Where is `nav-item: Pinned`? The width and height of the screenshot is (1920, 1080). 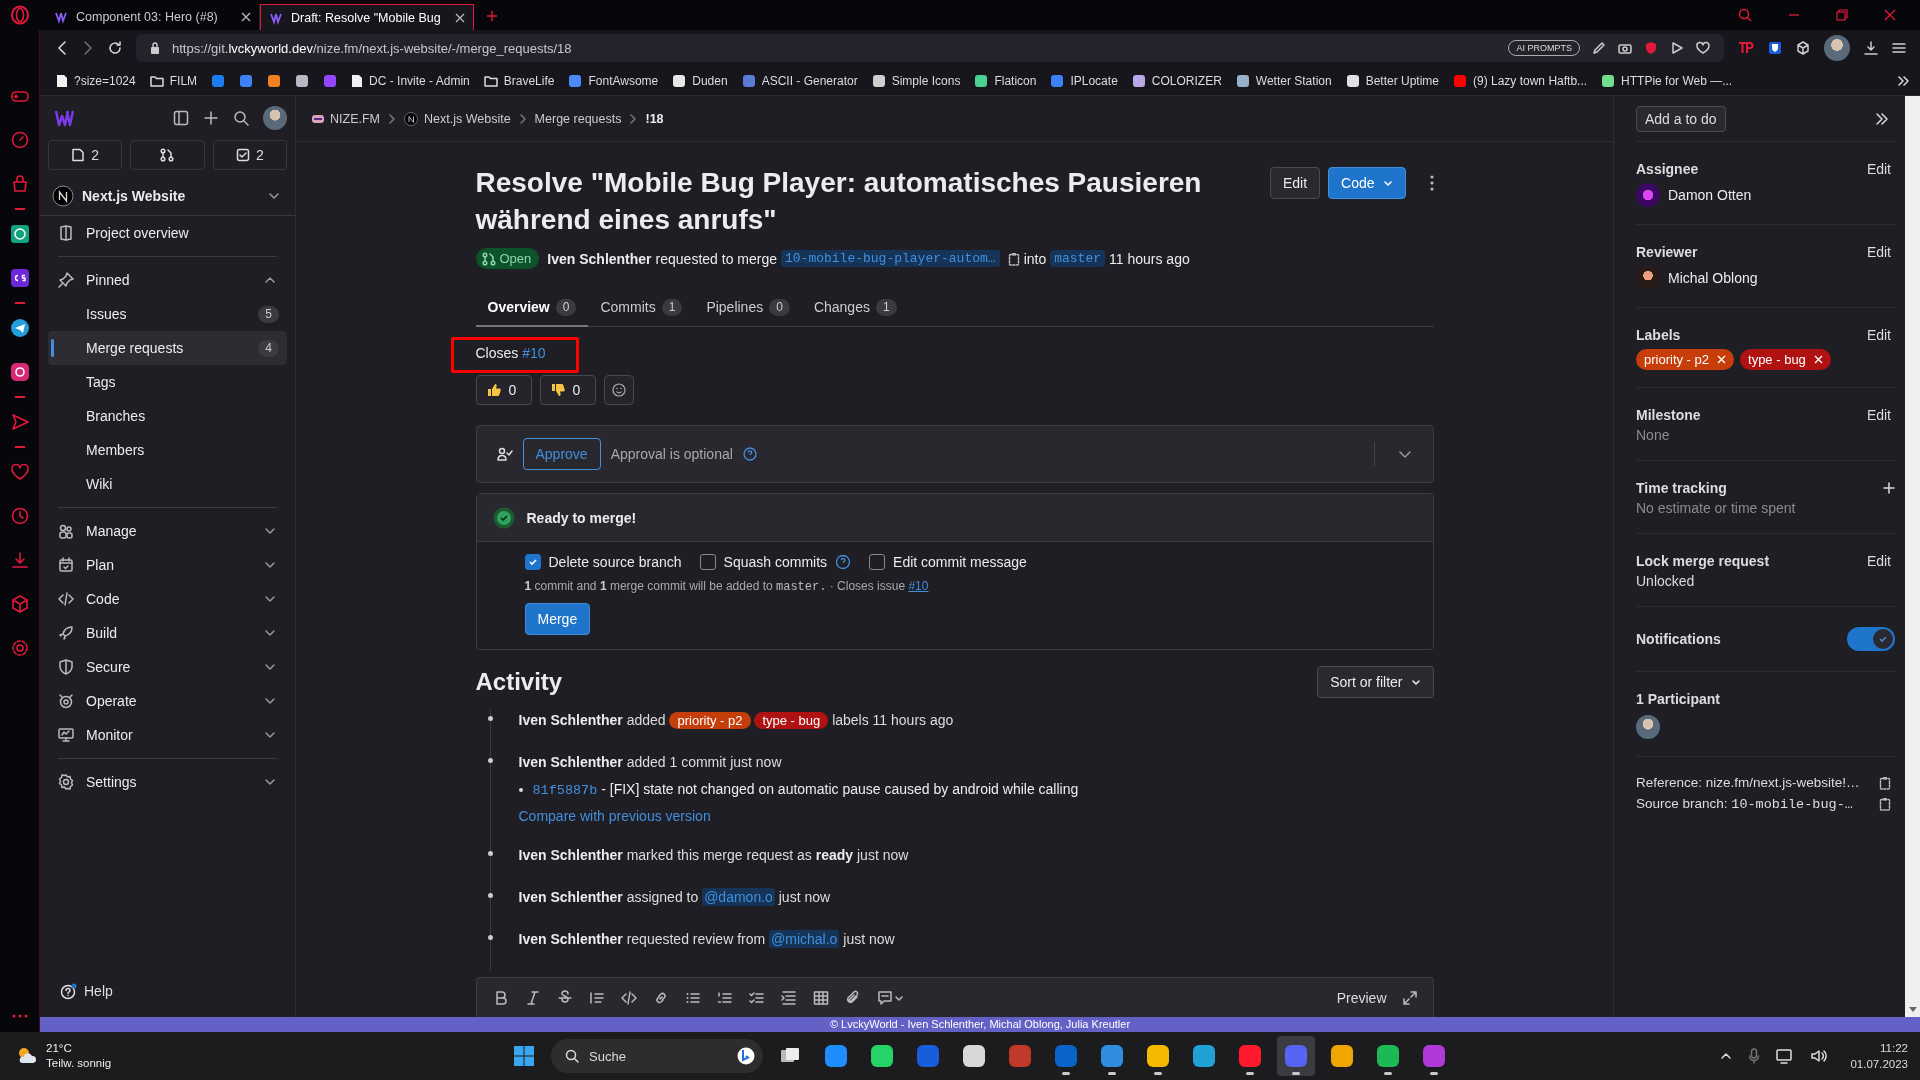 nav-item: Pinned is located at coordinates (167, 280).